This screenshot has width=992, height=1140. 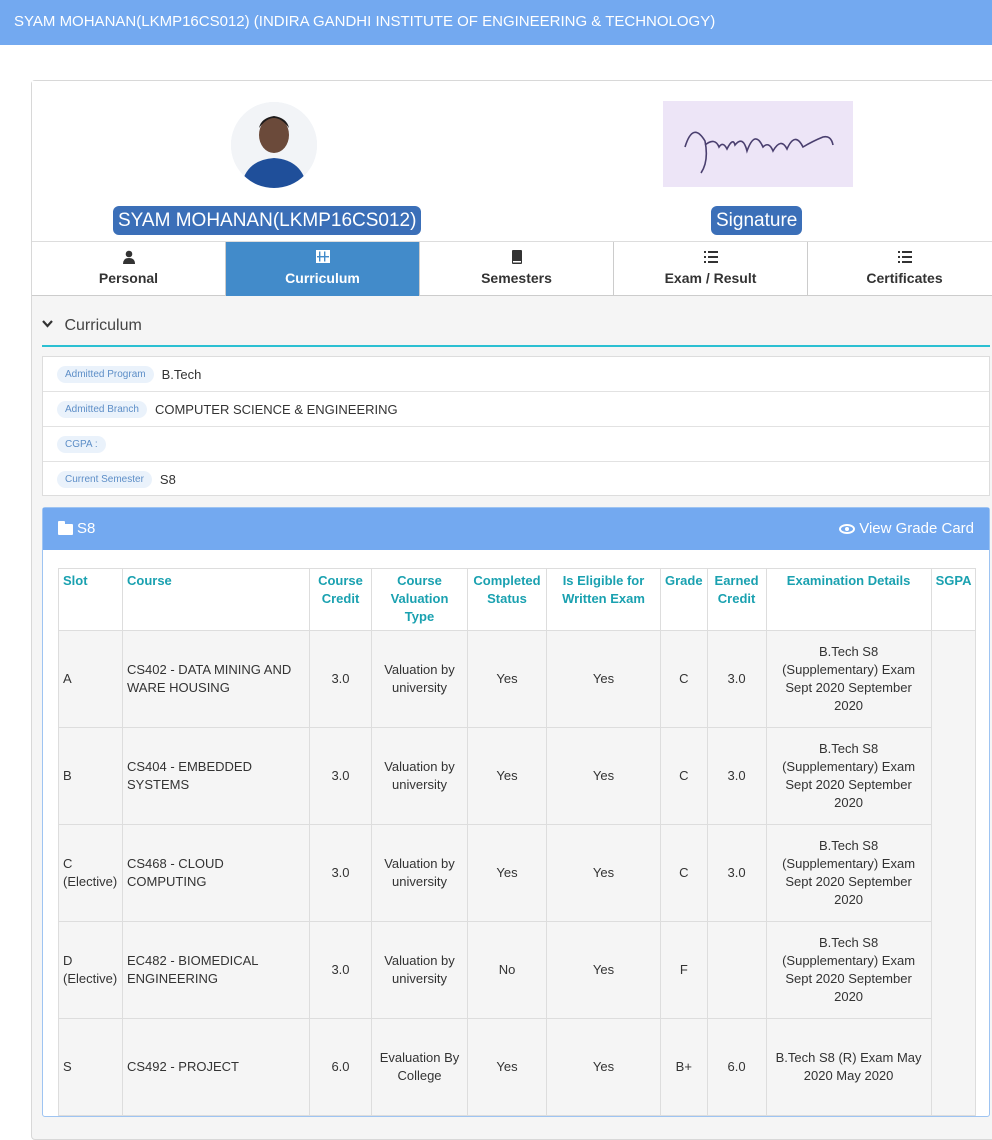 What do you see at coordinates (274, 145) in the screenshot?
I see `student-photo` at bounding box center [274, 145].